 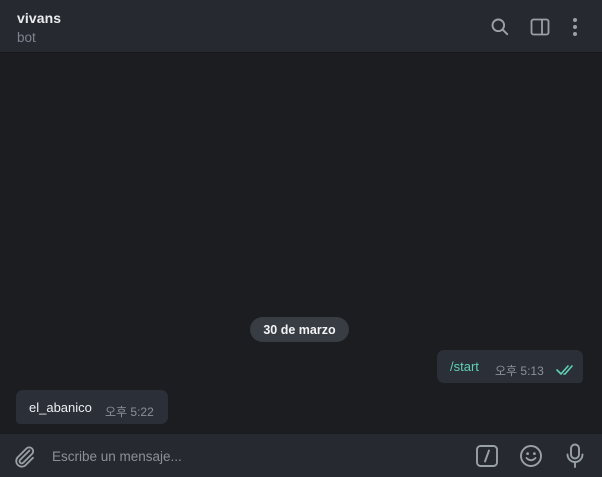 I want to click on message-text: el_abanico, so click(x=60, y=407).